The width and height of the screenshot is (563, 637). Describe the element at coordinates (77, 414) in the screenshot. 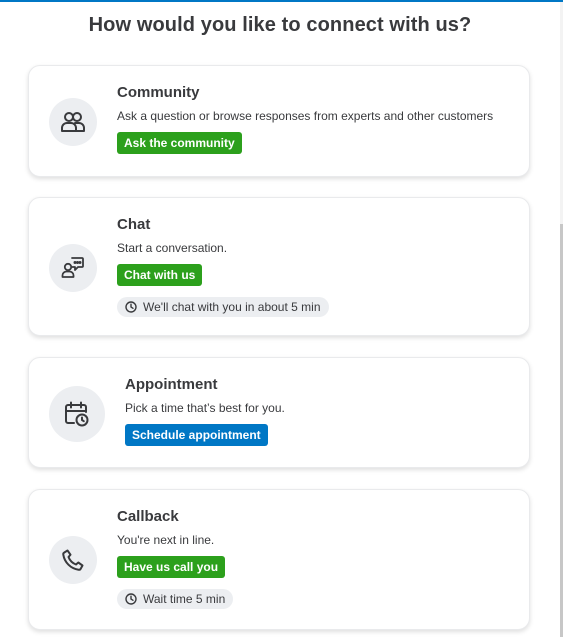

I see `calendar-clock-icon` at that location.